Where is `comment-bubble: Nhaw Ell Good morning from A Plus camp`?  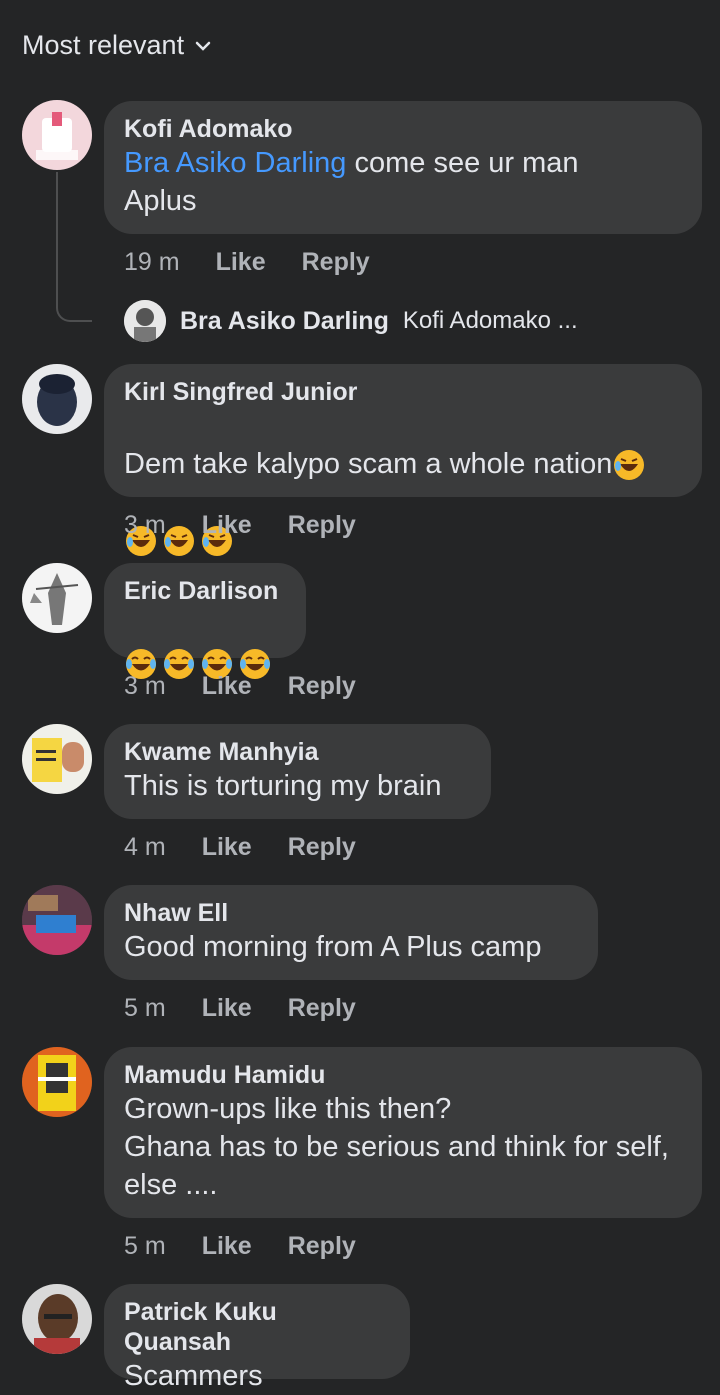
comment-bubble: Nhaw Ell Good morning from A Plus camp is located at coordinates (351, 932).